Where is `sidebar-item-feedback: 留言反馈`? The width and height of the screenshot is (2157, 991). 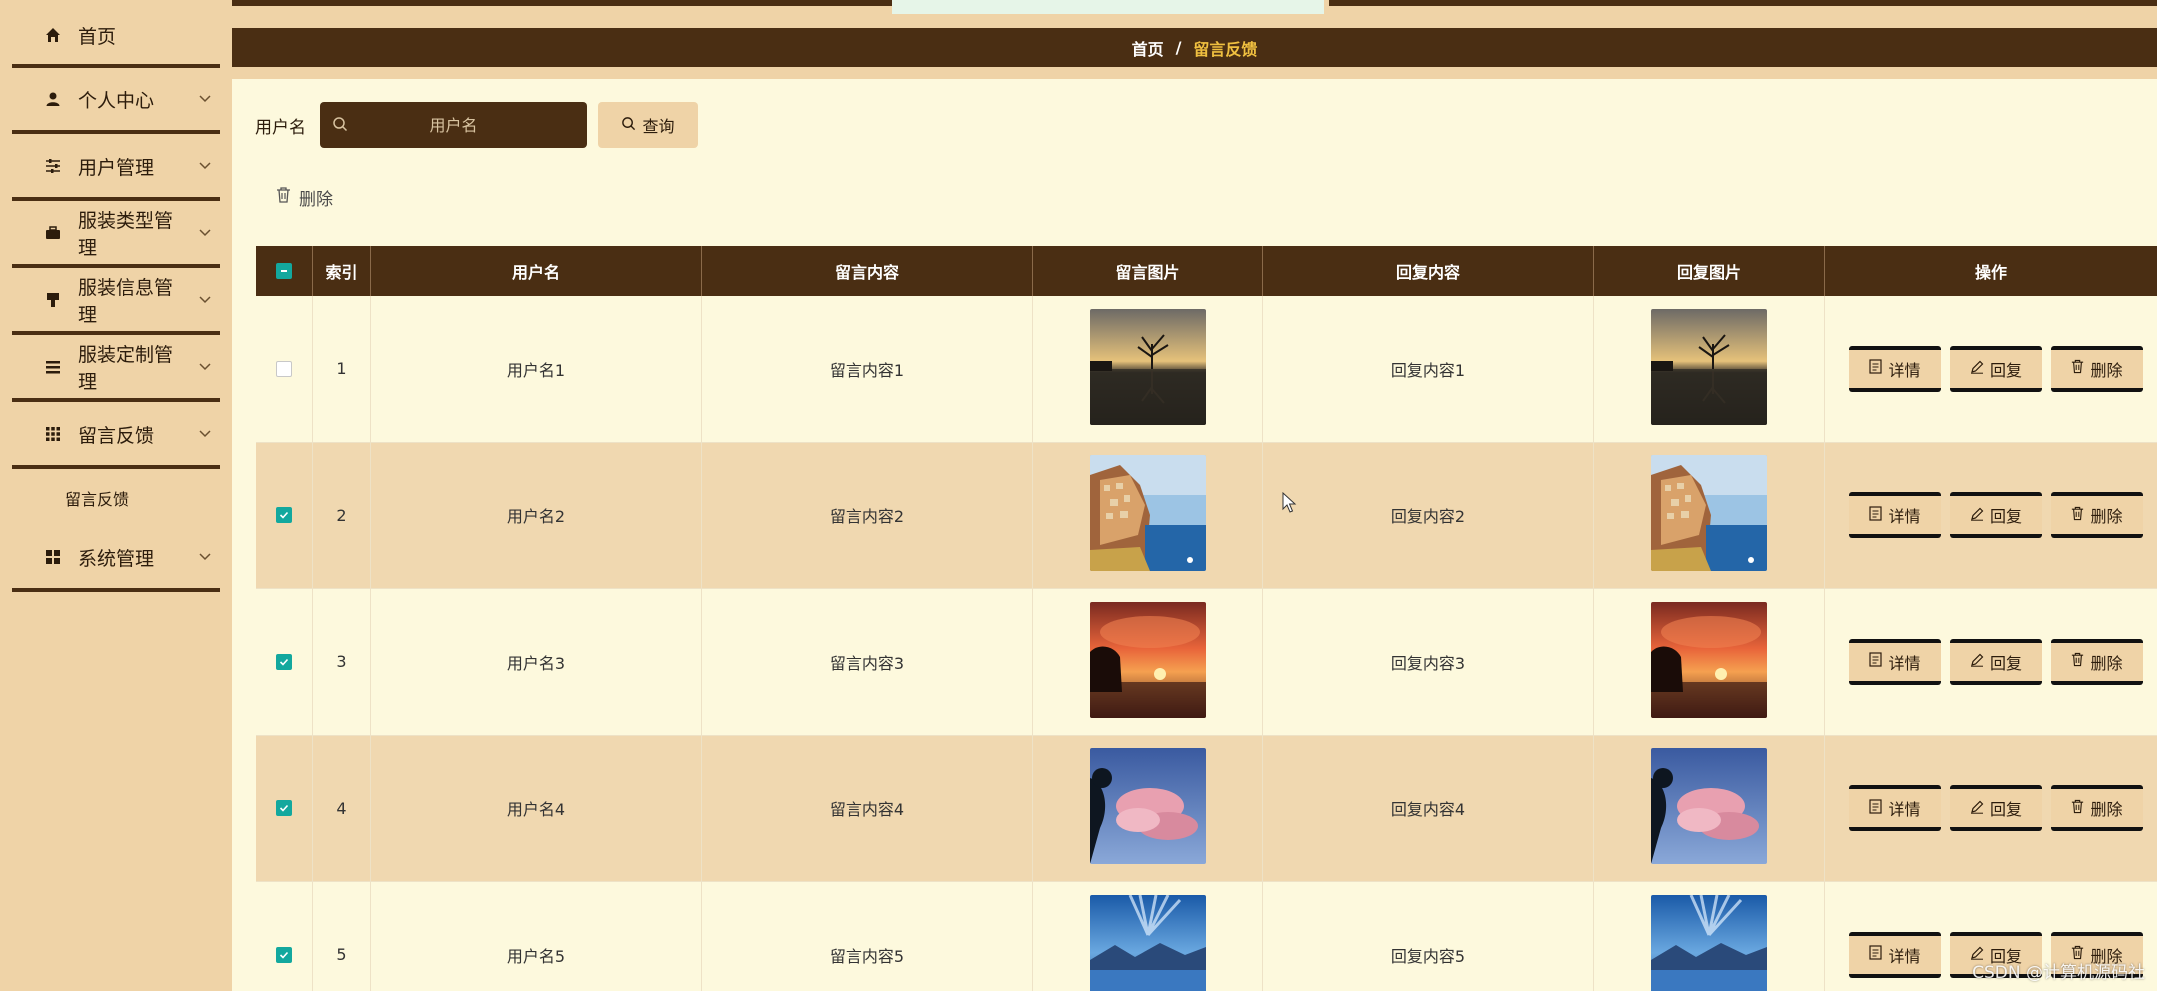
sidebar-item-feedback: 留言反馈 is located at coordinates (116, 436).